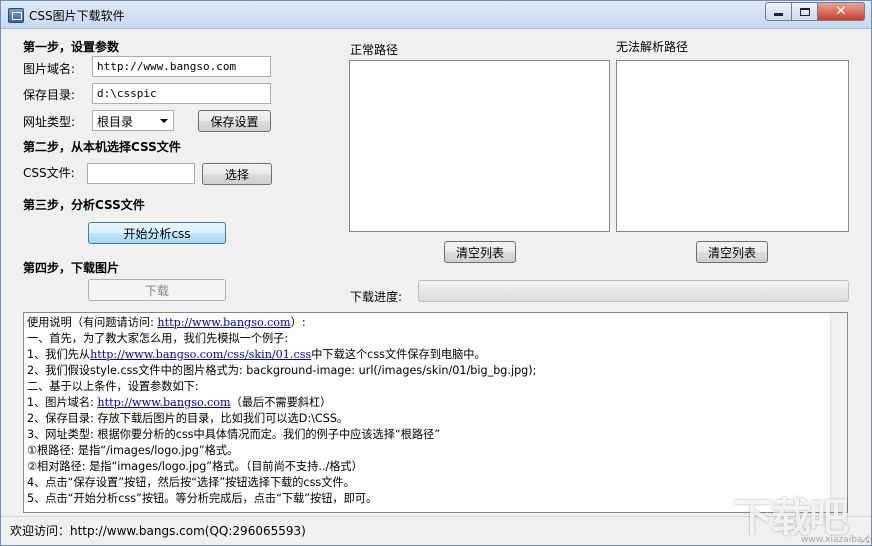 Image resolution: width=872 pixels, height=546 pixels. What do you see at coordinates (237, 174) in the screenshot?
I see `choose-file-button: 选择` at bounding box center [237, 174].